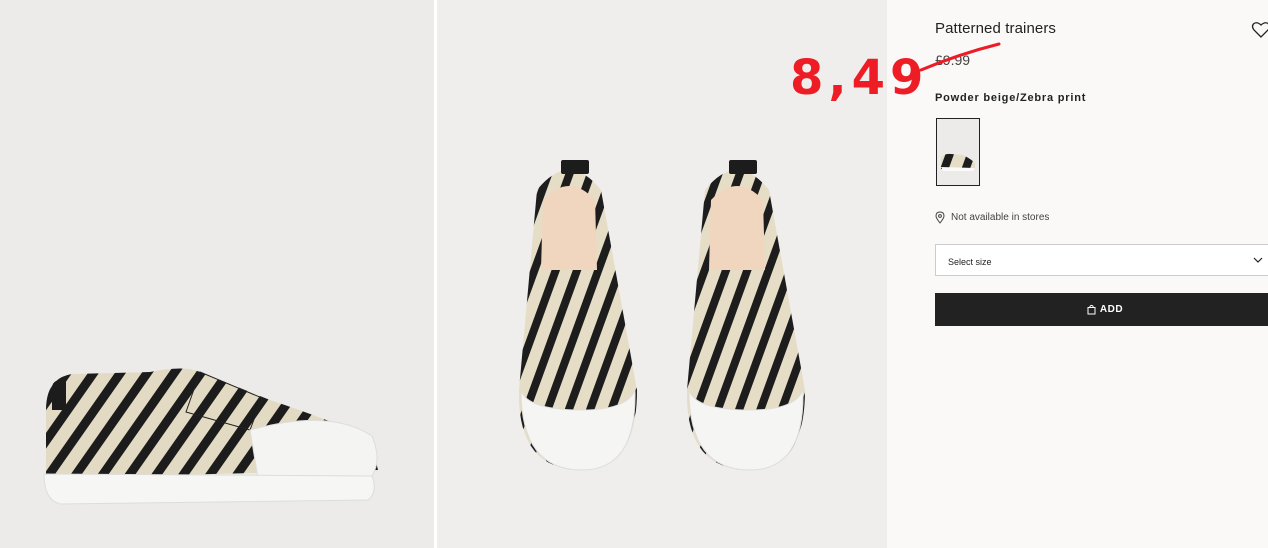  I want to click on size-select: Select size, so click(1101, 260).